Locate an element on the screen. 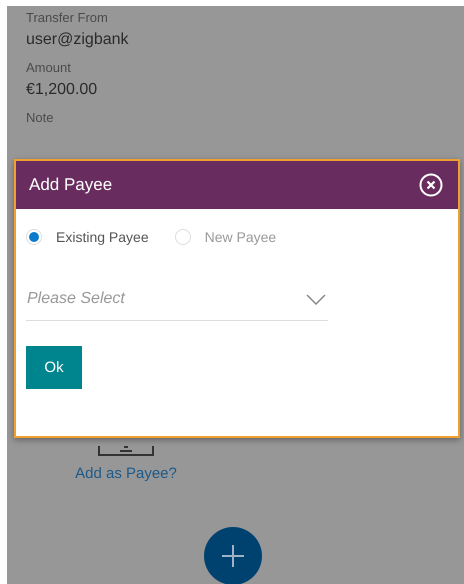 This screenshot has width=464, height=584. field-value: €1,200.00 is located at coordinates (62, 90).